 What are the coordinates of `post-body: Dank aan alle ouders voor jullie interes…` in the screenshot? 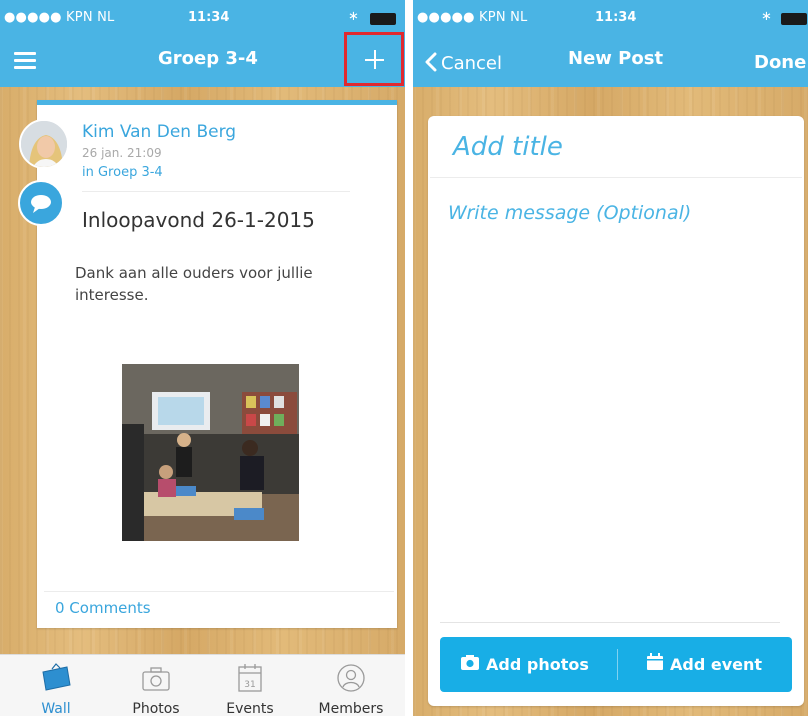 It's located at (194, 284).